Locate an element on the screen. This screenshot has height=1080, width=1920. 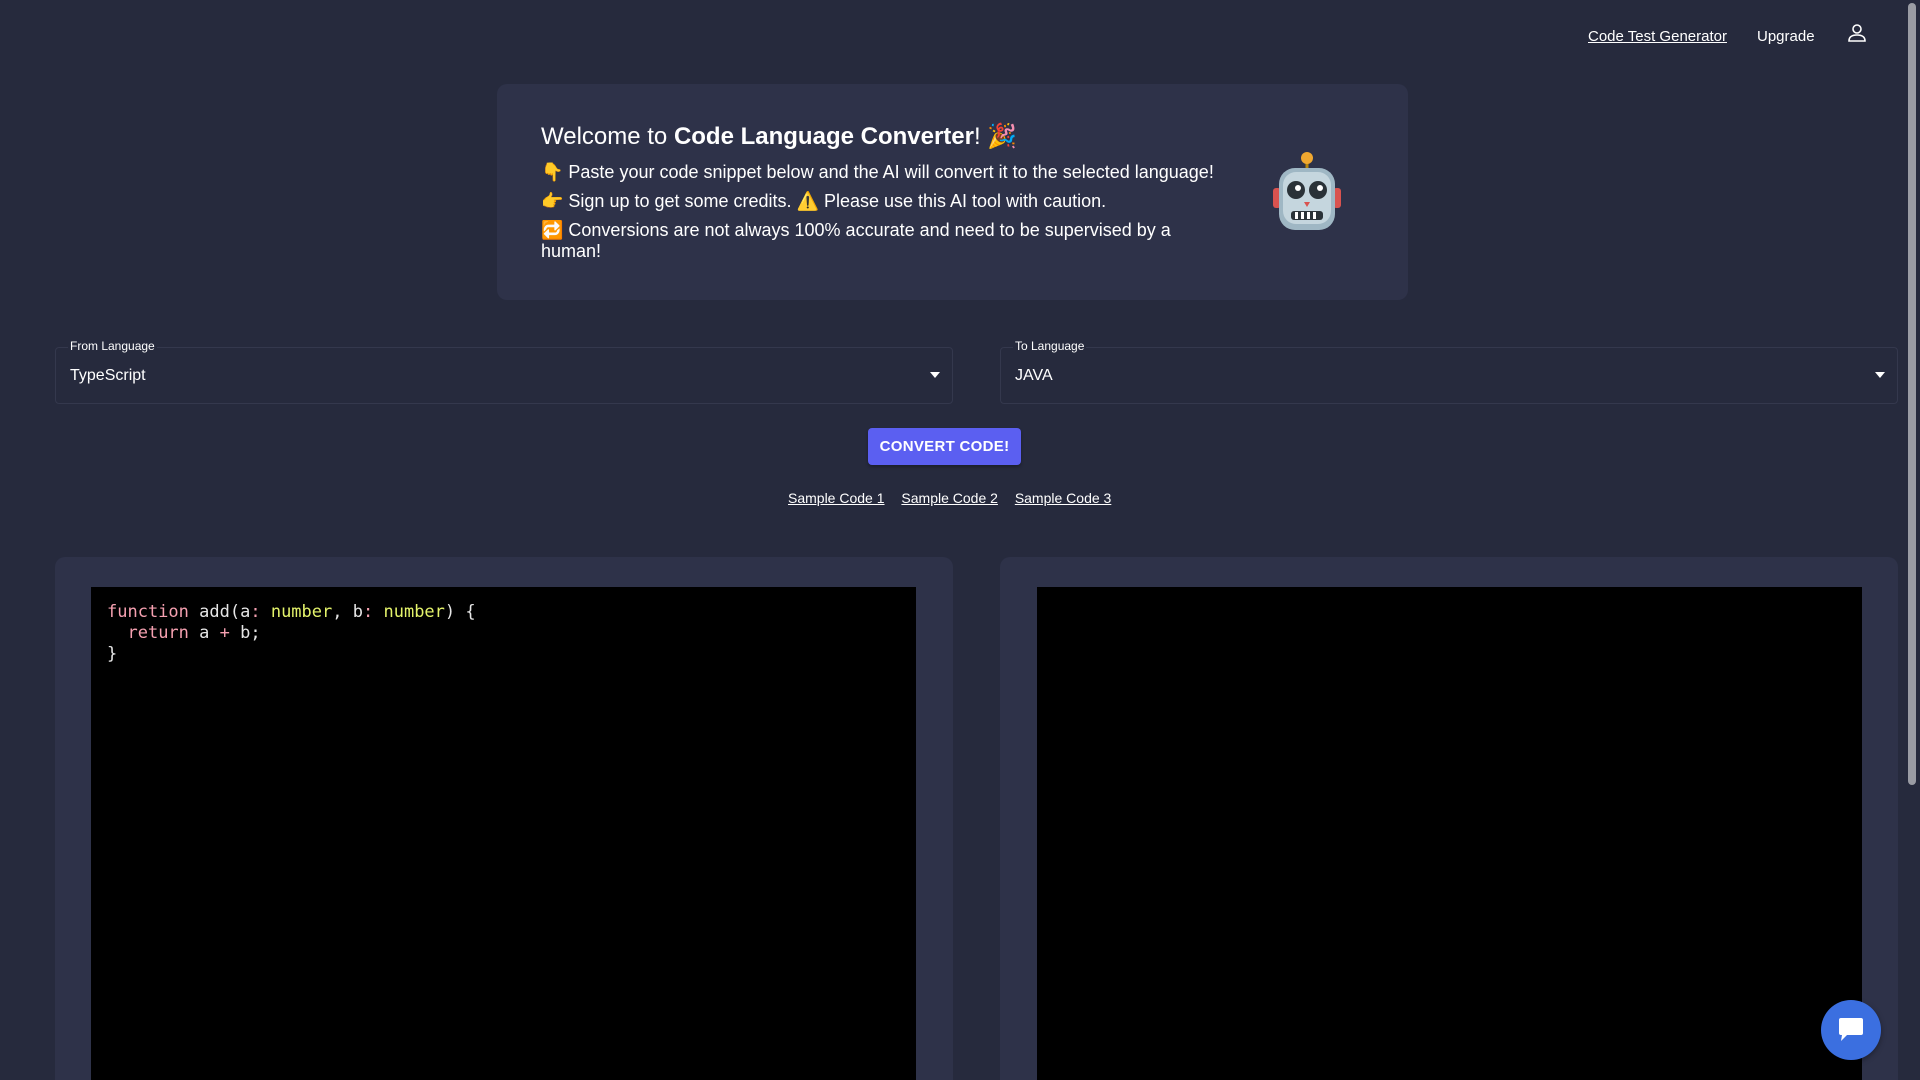
upgrade-link: Upgrade is located at coordinates (1786, 36).